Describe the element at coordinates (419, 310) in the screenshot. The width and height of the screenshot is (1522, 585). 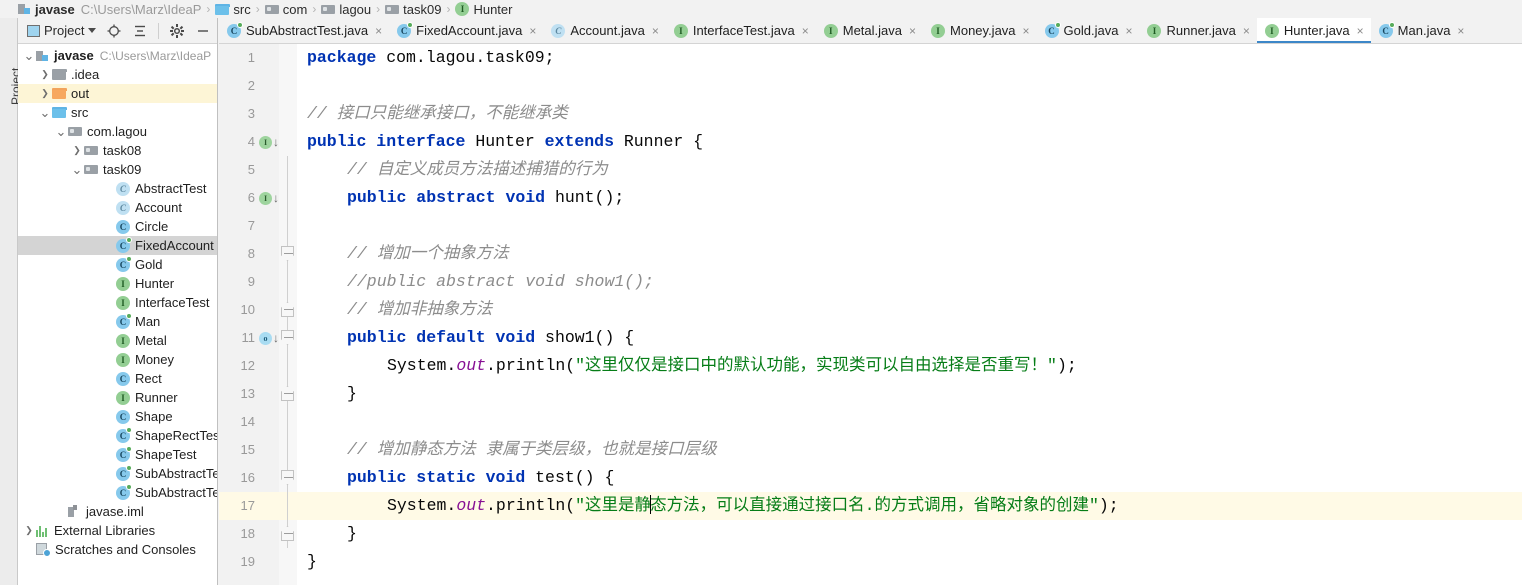
I see `code-text: // 增加非抽象方法` at that location.